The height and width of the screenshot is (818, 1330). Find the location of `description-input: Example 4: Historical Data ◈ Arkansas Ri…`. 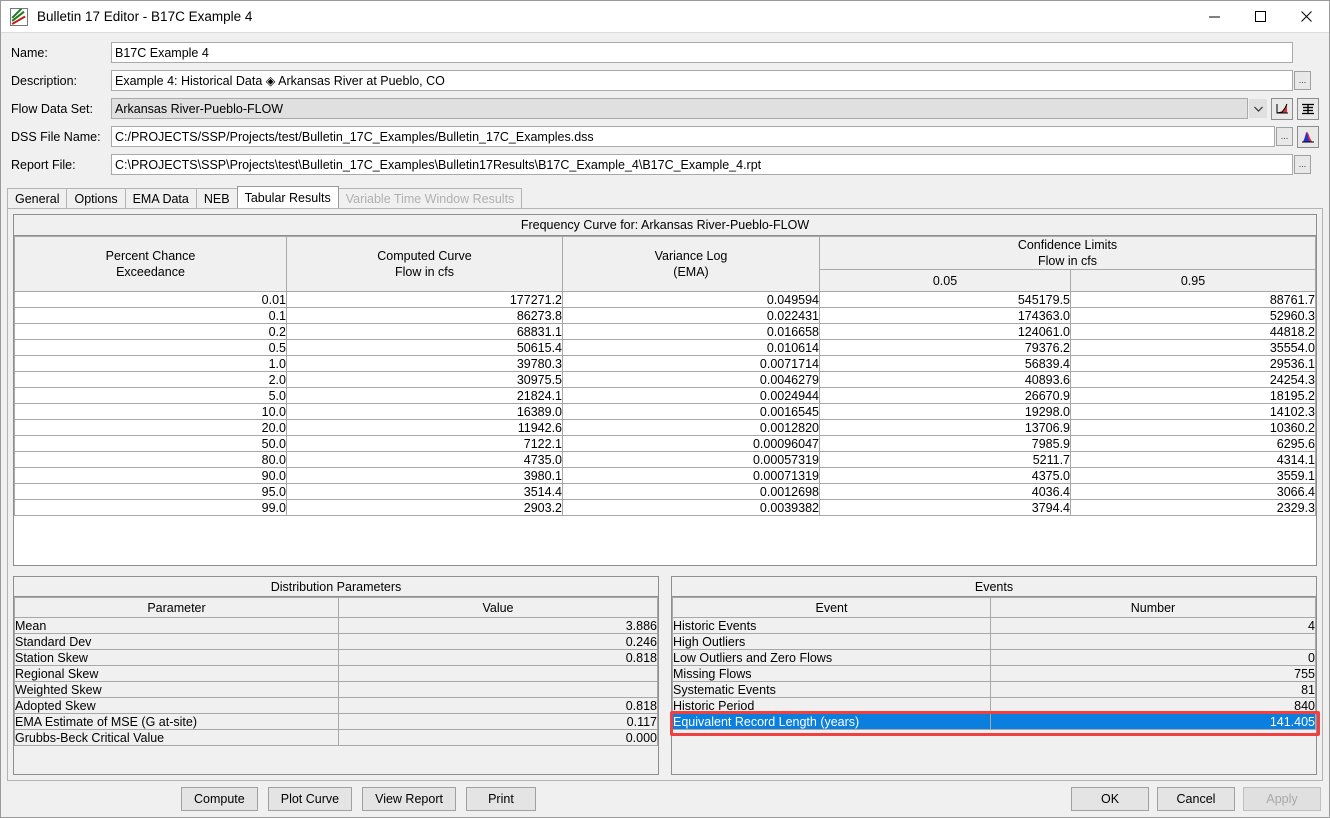

description-input: Example 4: Historical Data ◈ Arkansas Ri… is located at coordinates (702, 80).